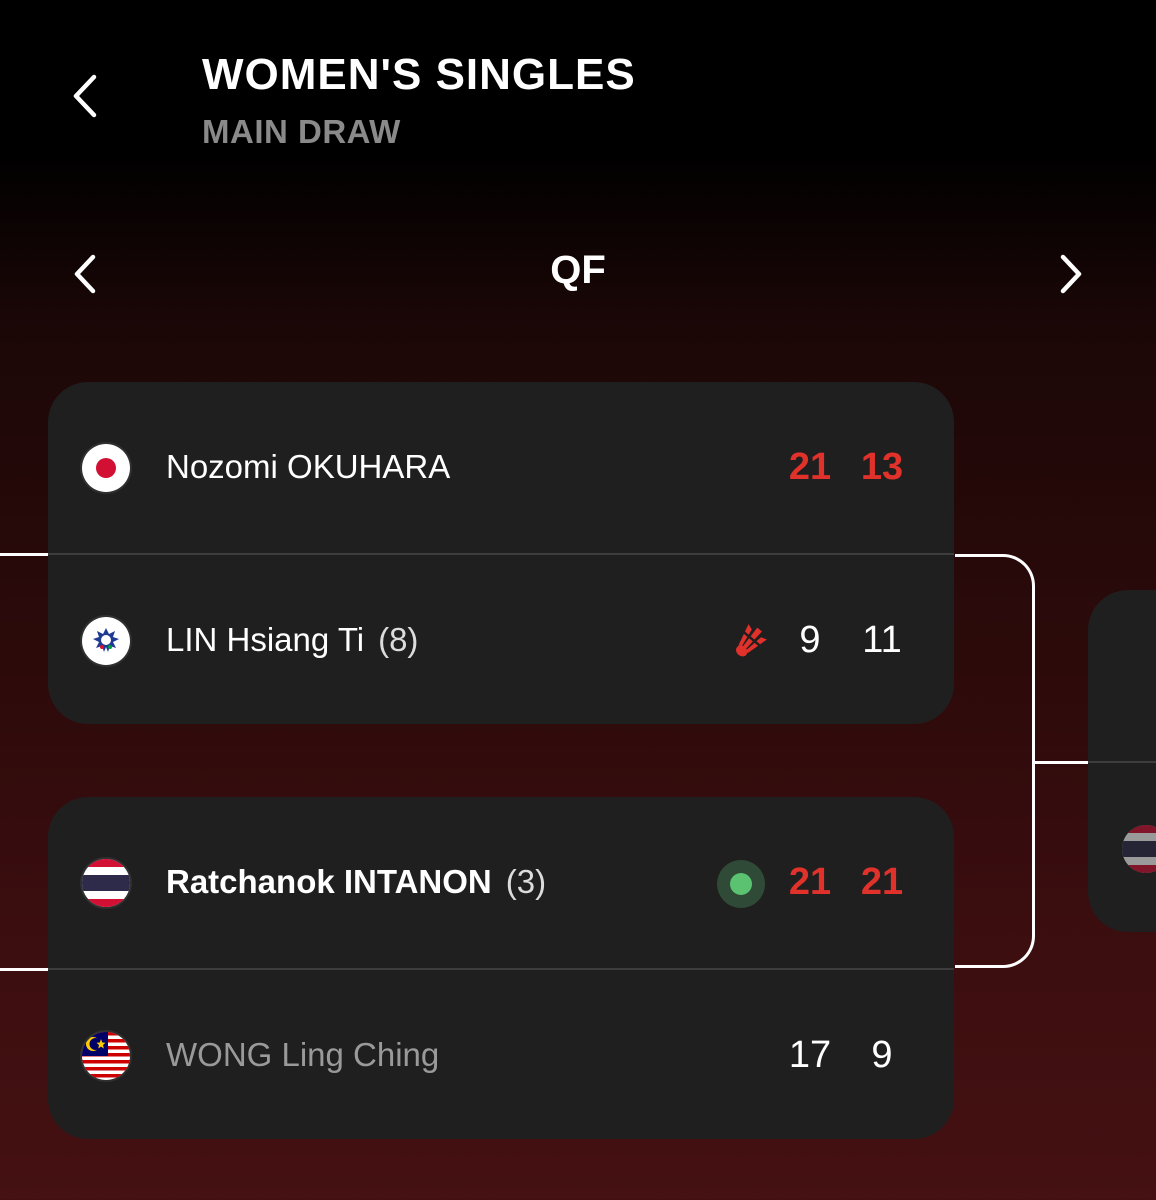  What do you see at coordinates (292, 639) in the screenshot?
I see `player-name: LIN Hsiang Ti (8)` at bounding box center [292, 639].